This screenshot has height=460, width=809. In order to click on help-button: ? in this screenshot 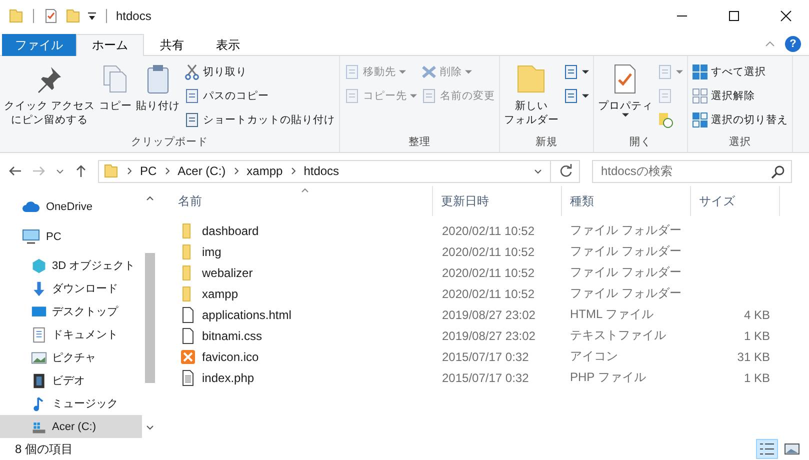, I will do `click(793, 44)`.